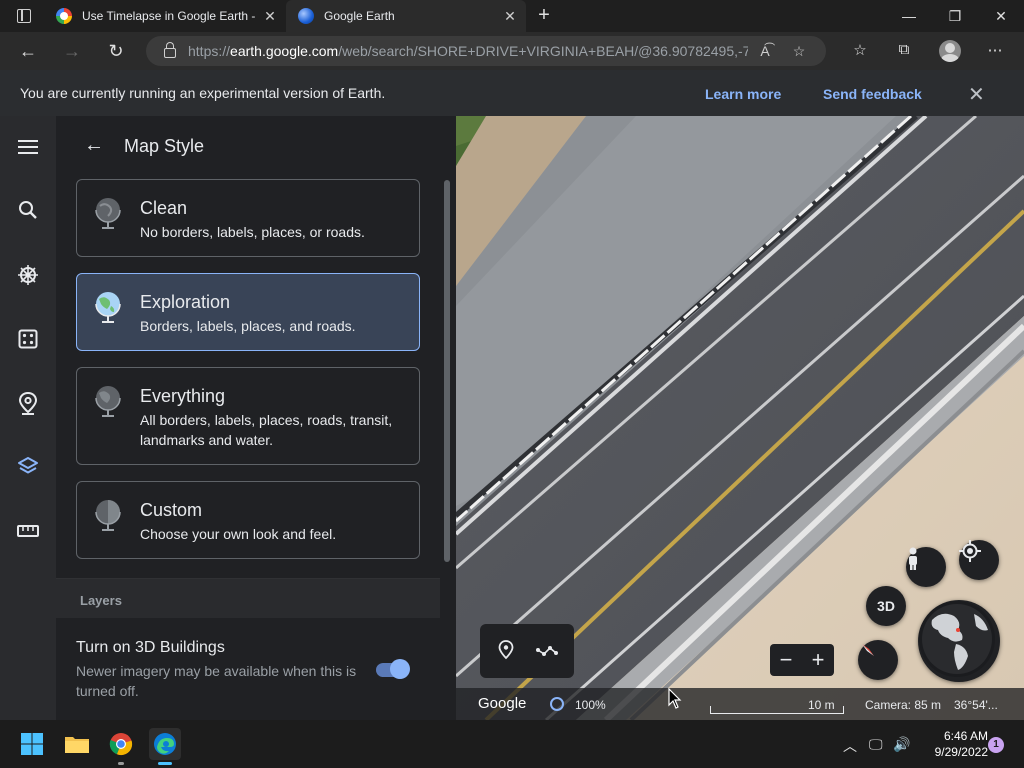  Describe the element at coordinates (406, 16) in the screenshot. I see `tab-google-earth: Google Earth ✕` at that location.